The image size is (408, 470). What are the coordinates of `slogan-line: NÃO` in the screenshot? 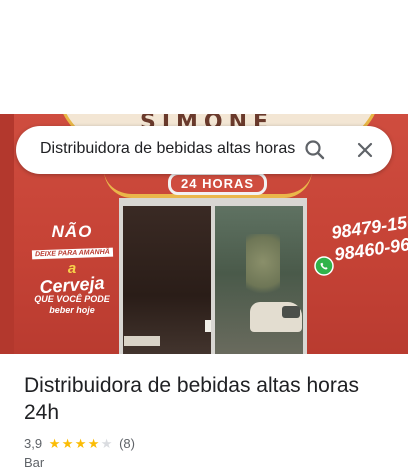 It's located at (72, 231).